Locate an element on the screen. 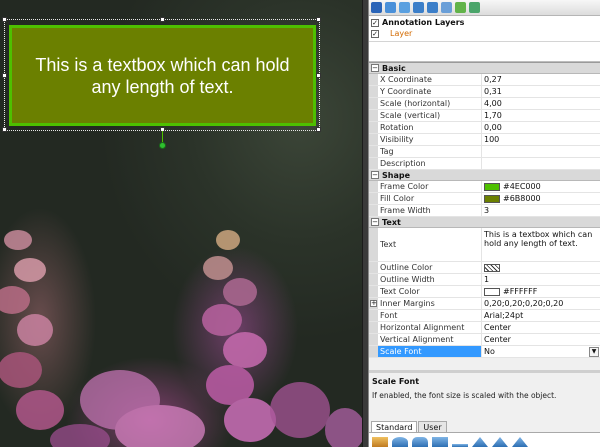 The image size is (600, 447). prop-value: Arial;24pt is located at coordinates (541, 315).